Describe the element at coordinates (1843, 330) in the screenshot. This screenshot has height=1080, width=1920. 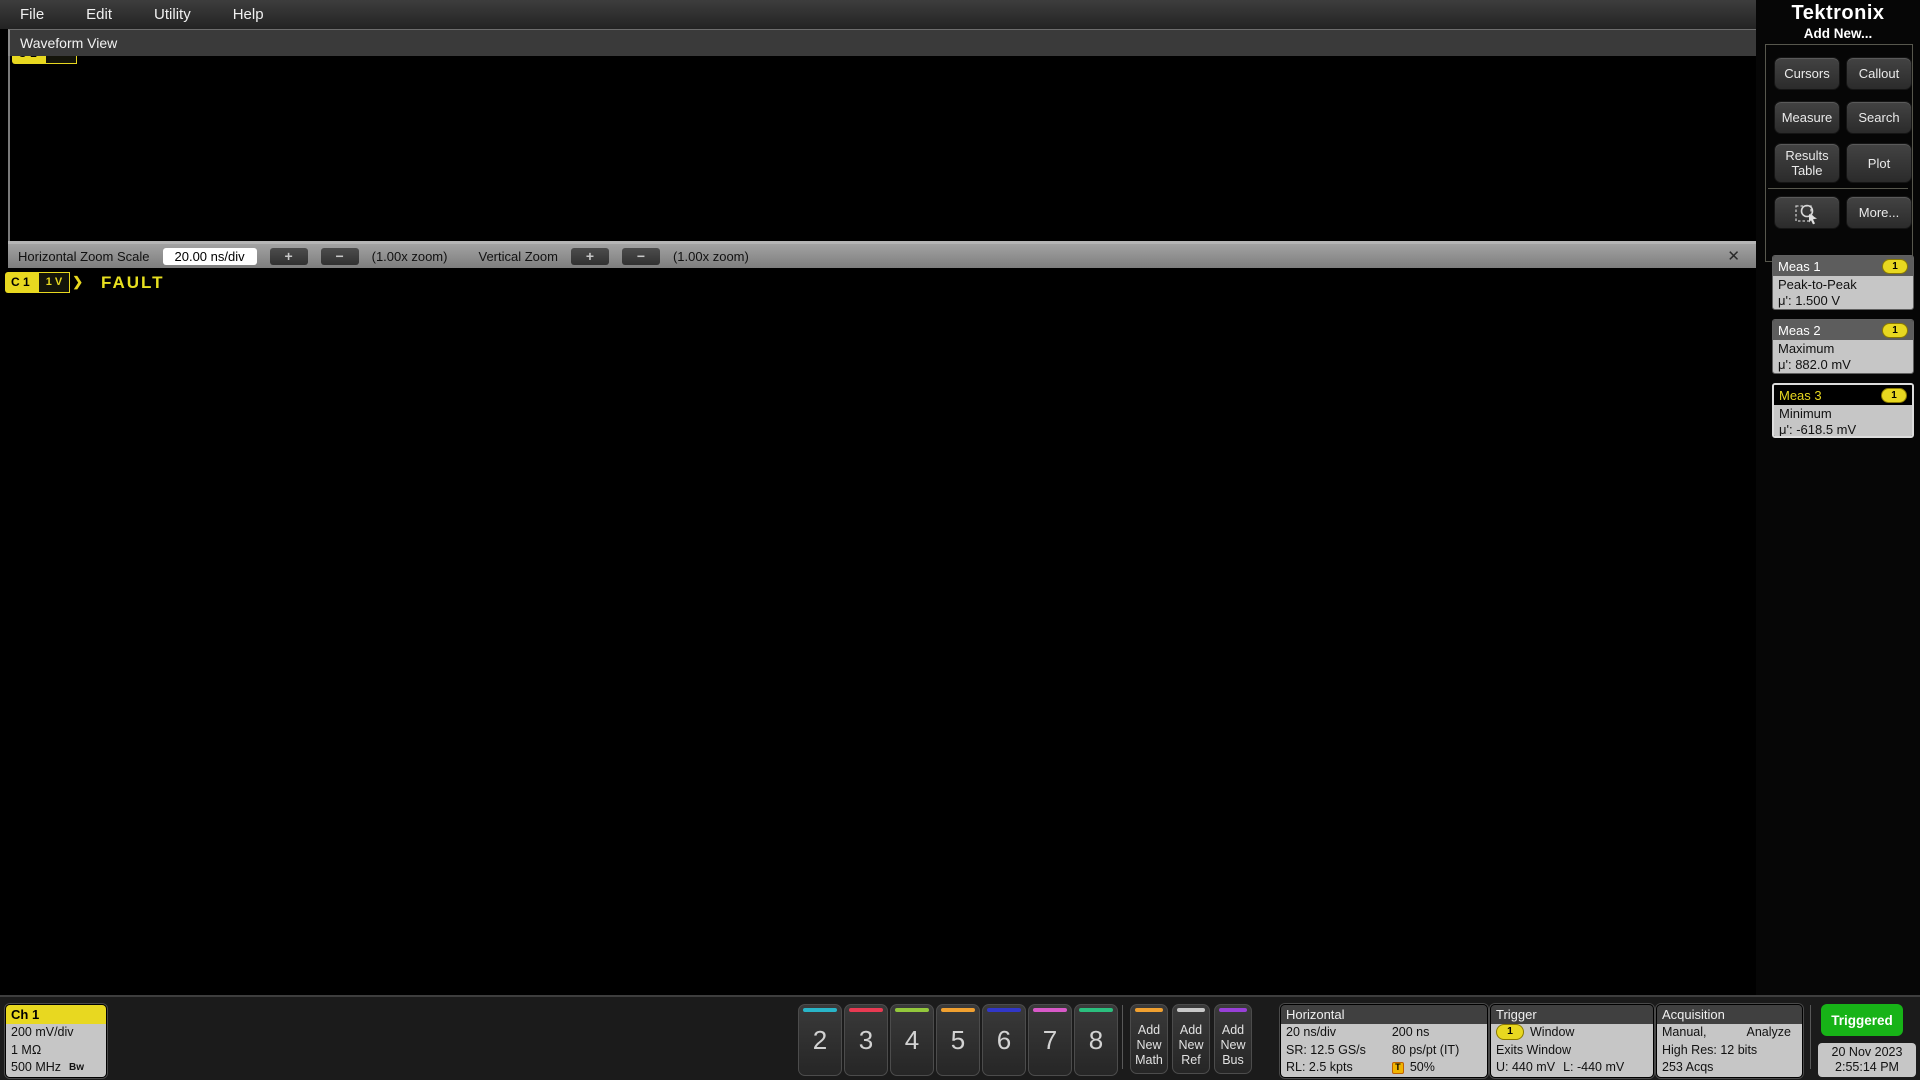
I see `measurement-header: Meas 2 1` at that location.